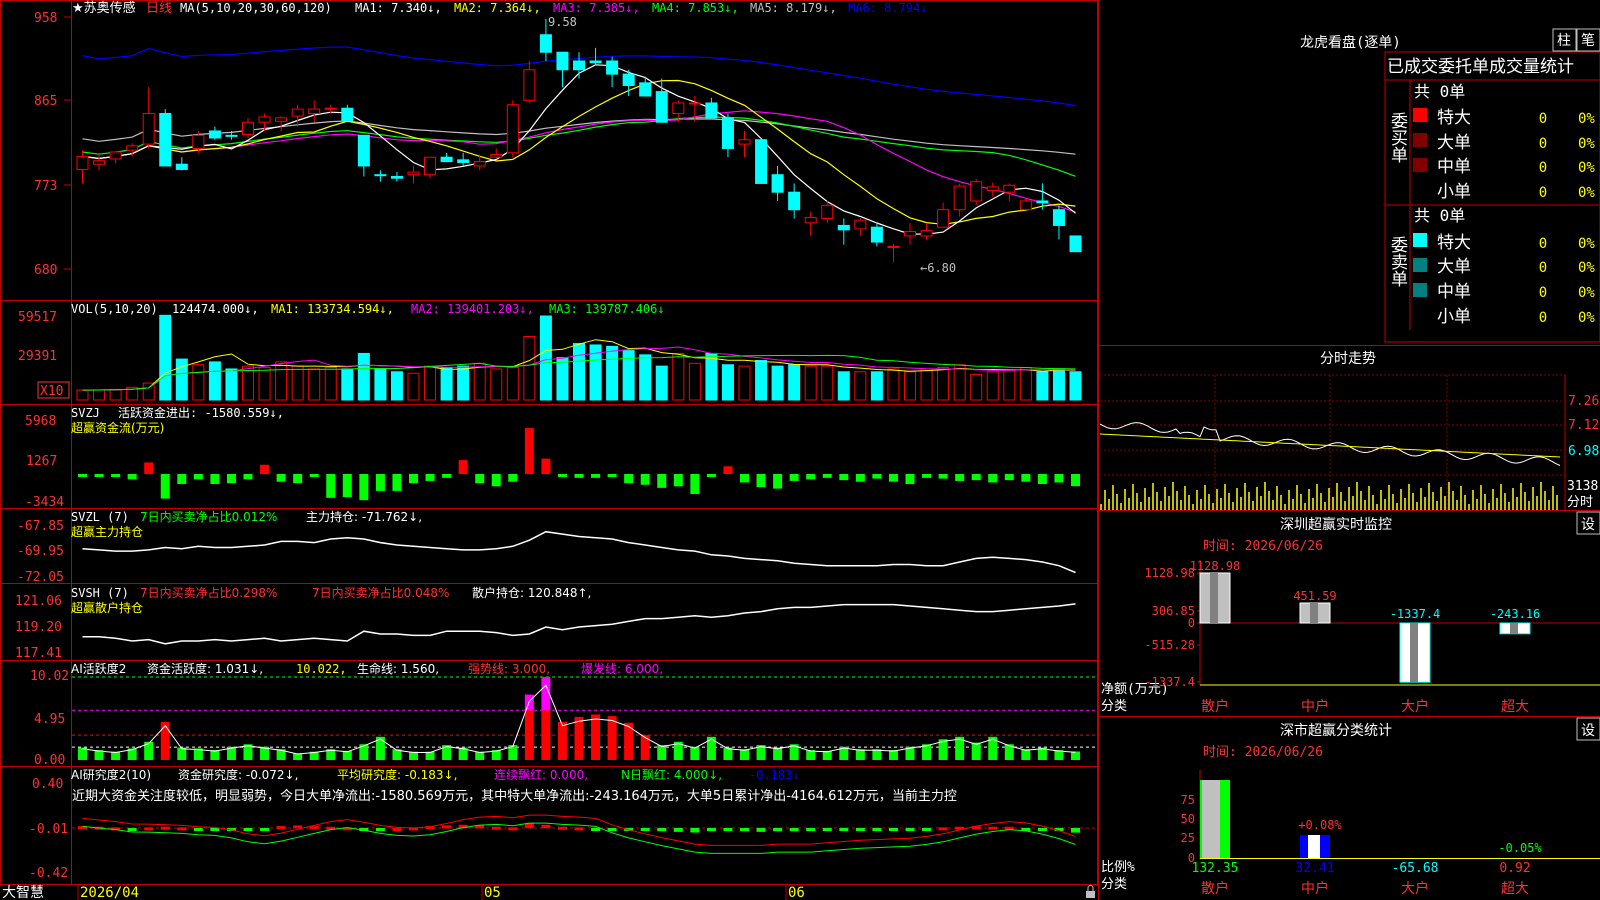  Describe the element at coordinates (1543, 293) in the screenshot. I see `sell-row-count: 0` at that location.